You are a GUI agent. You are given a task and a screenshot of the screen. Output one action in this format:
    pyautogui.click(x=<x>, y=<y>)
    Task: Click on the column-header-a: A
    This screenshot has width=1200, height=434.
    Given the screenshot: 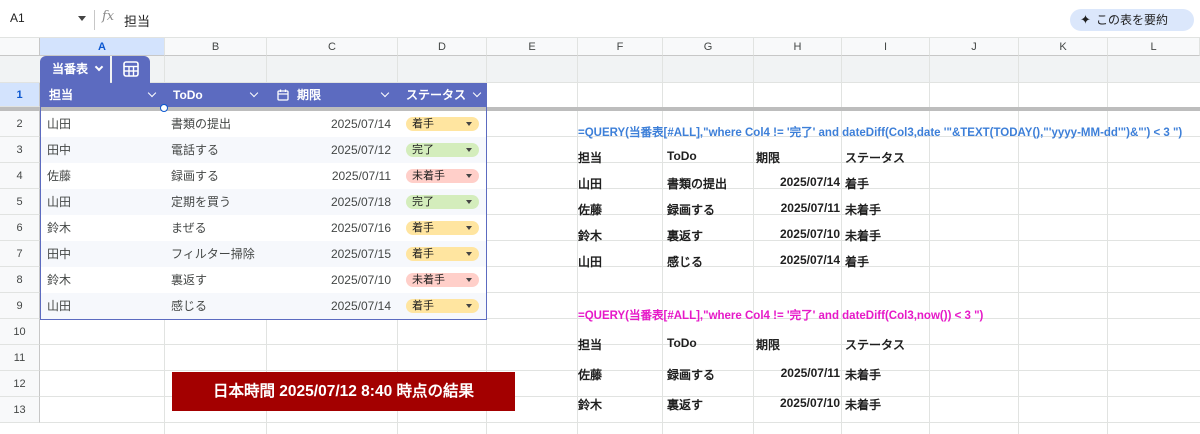 What is the action you would take?
    pyautogui.click(x=102, y=47)
    